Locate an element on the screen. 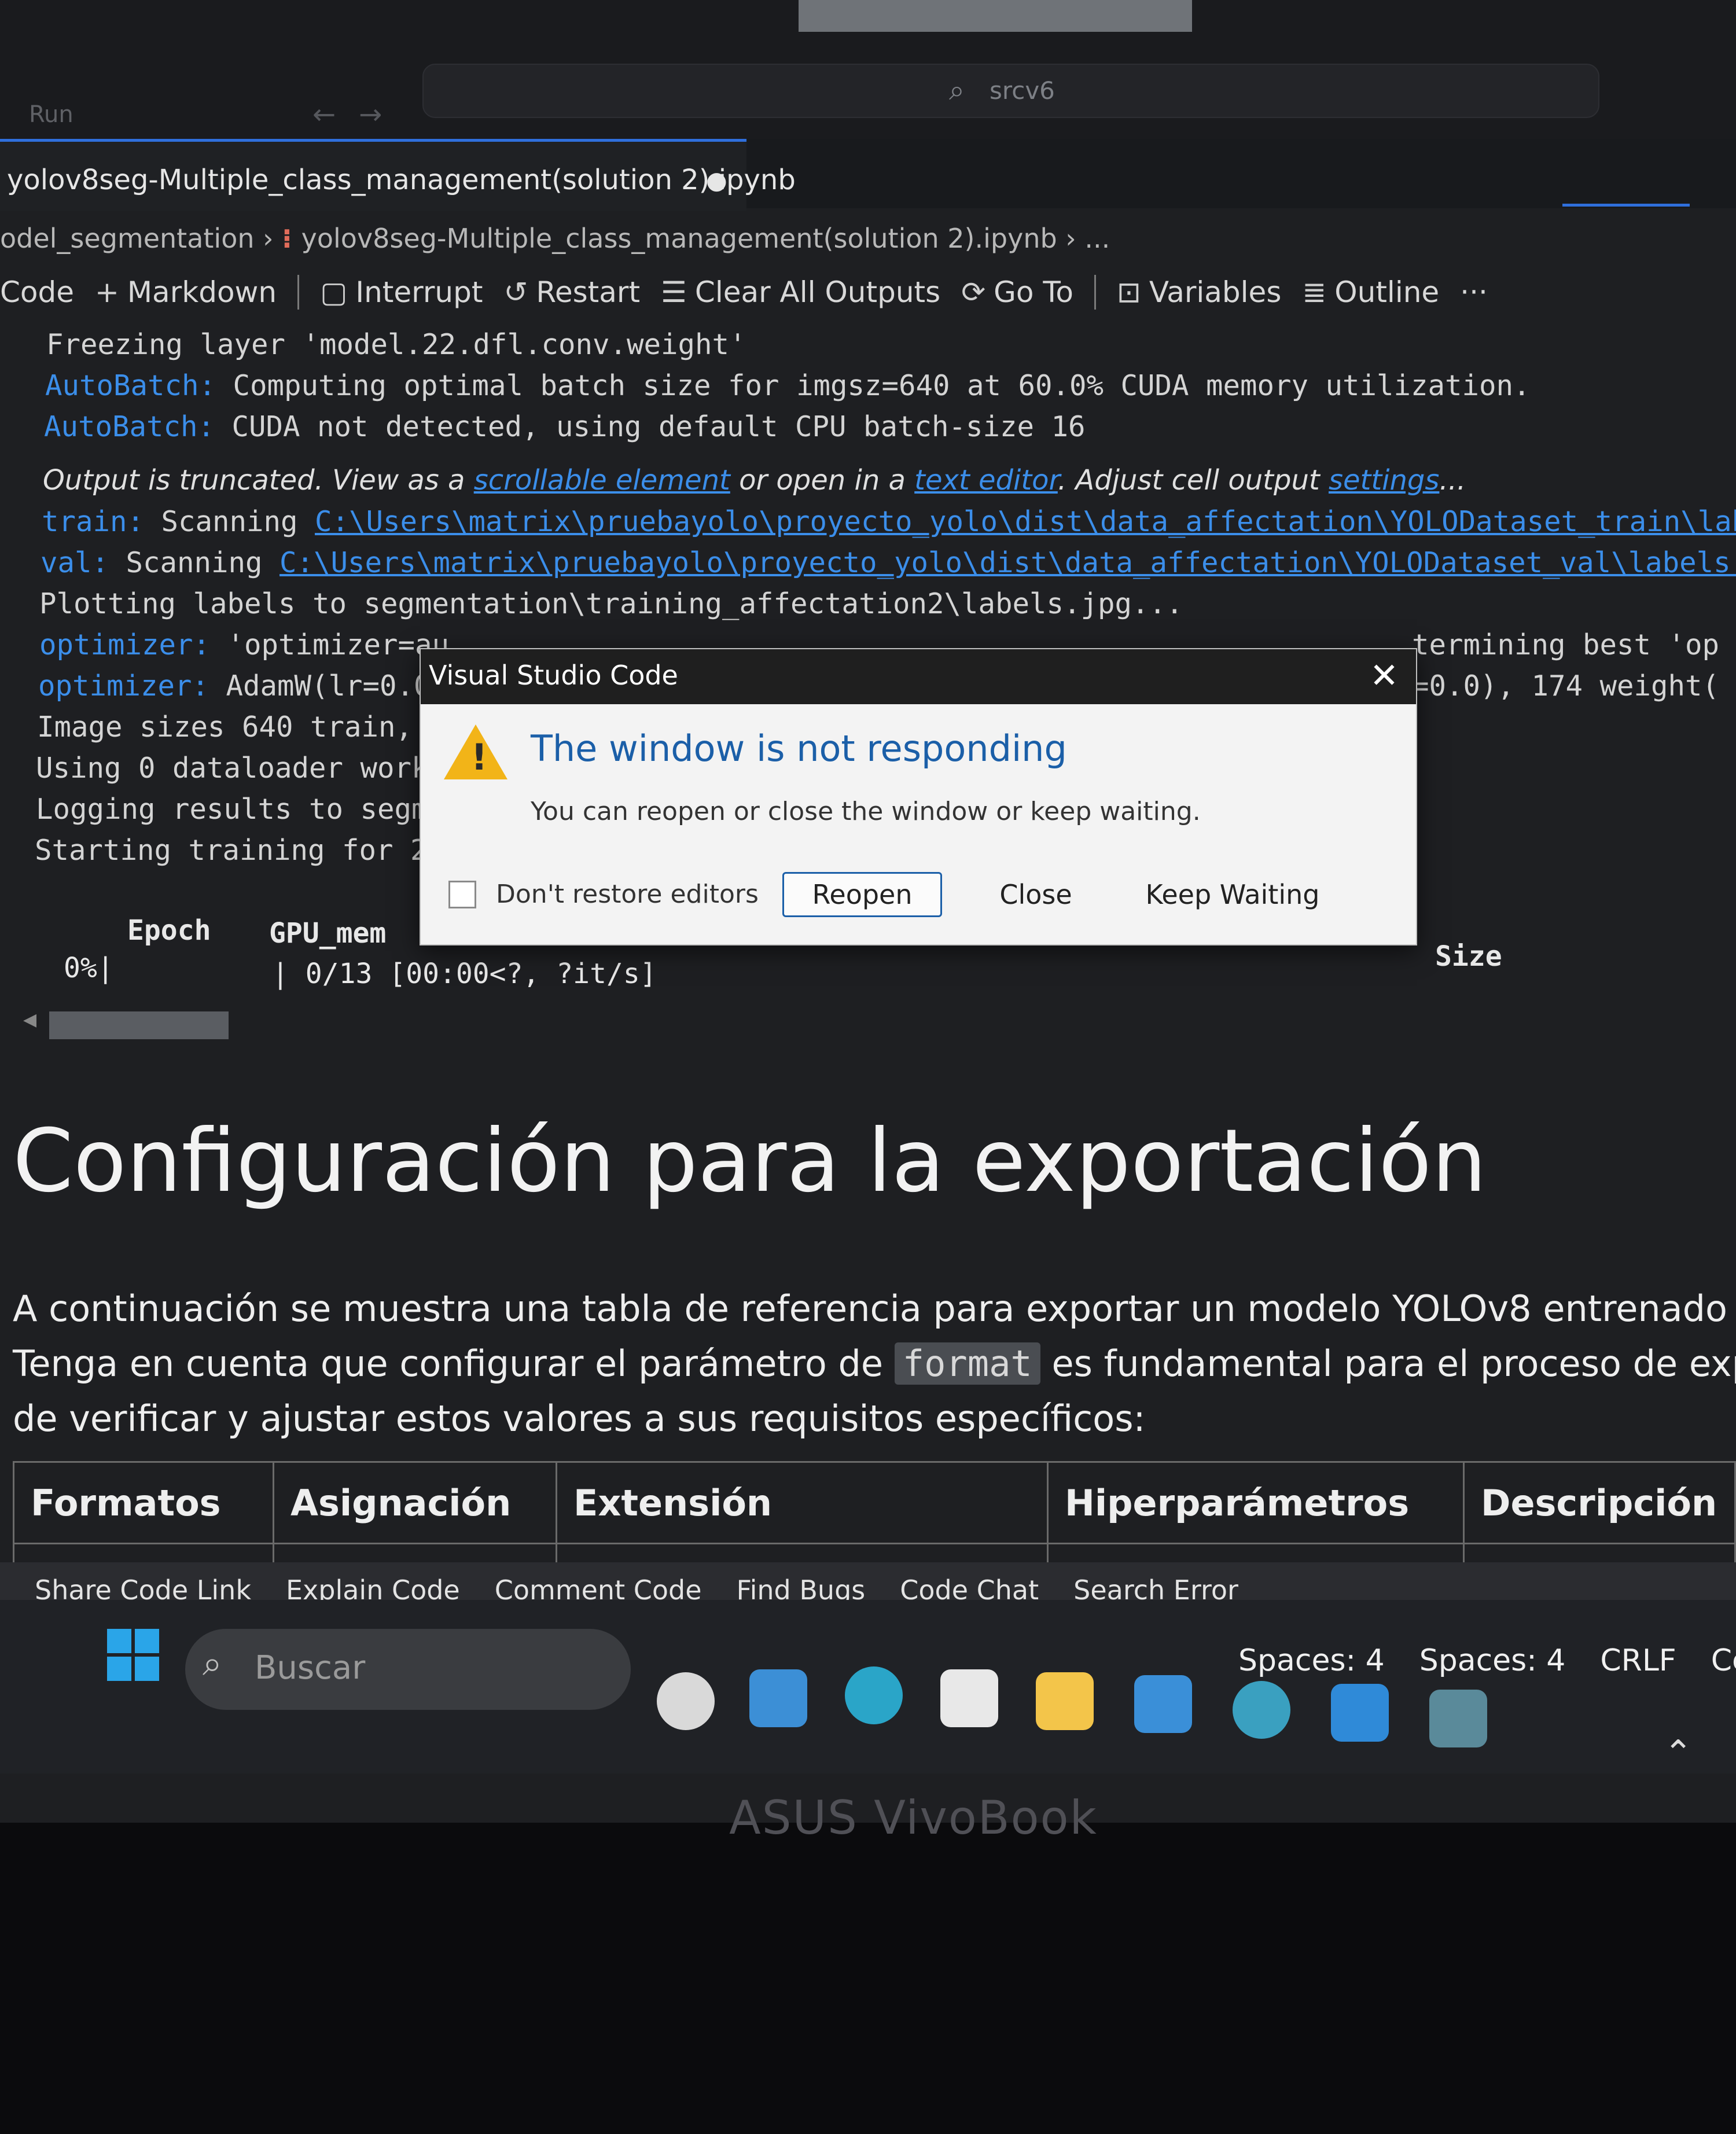 The image size is (1736, 2134). variables-button: ⊡ Variables is located at coordinates (1199, 292).